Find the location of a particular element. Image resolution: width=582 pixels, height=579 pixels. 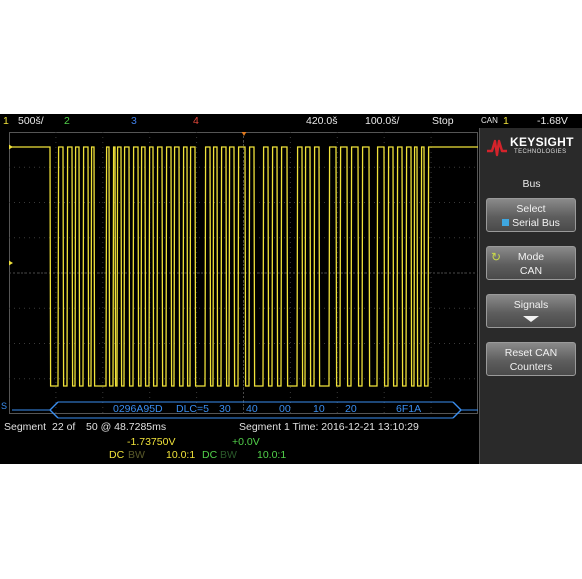

keysight-logo: KEYSIGHT TECHNOLOGIES is located at coordinates (531, 147).